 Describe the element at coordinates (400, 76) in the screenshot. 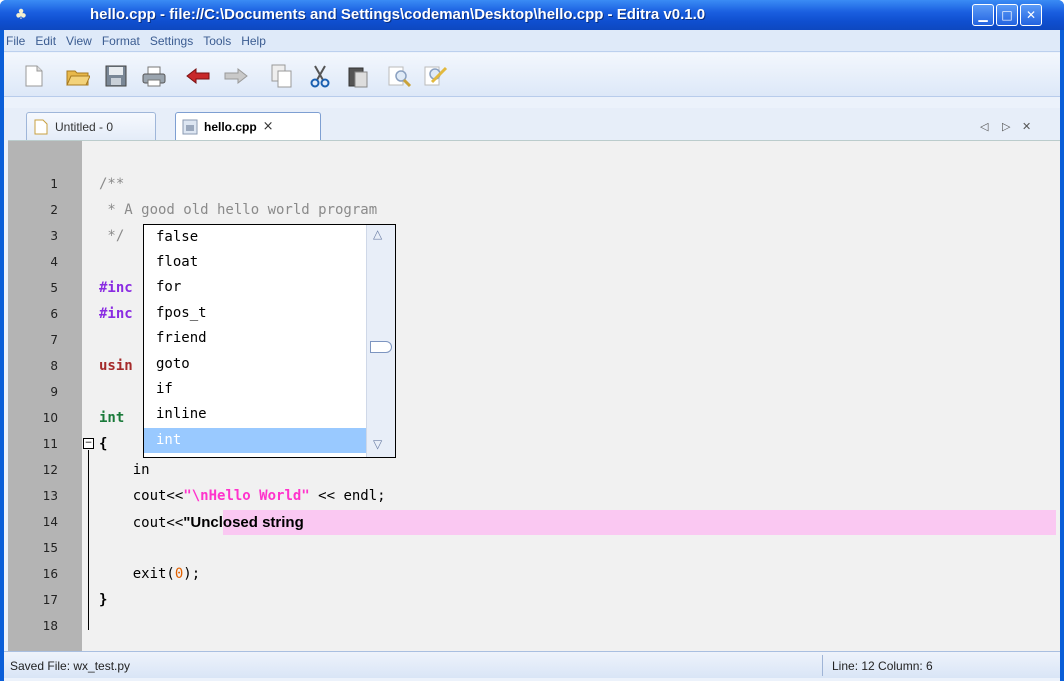

I see `find-icon` at that location.